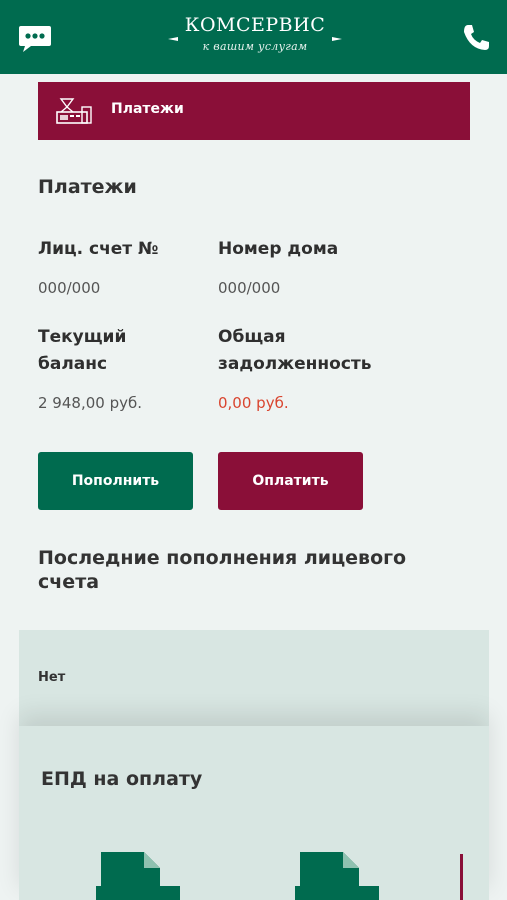 This screenshot has height=900, width=507. What do you see at coordinates (173, 32) in the screenshot?
I see `logo-ornament-left-icon` at bounding box center [173, 32].